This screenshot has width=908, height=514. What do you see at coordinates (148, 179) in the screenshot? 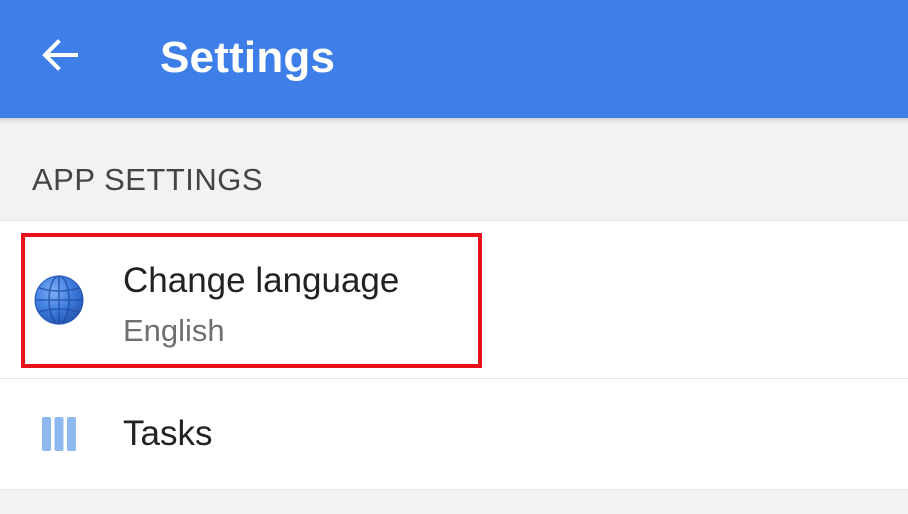
I see `section-header-app-settings: APP SETTINGS` at bounding box center [148, 179].